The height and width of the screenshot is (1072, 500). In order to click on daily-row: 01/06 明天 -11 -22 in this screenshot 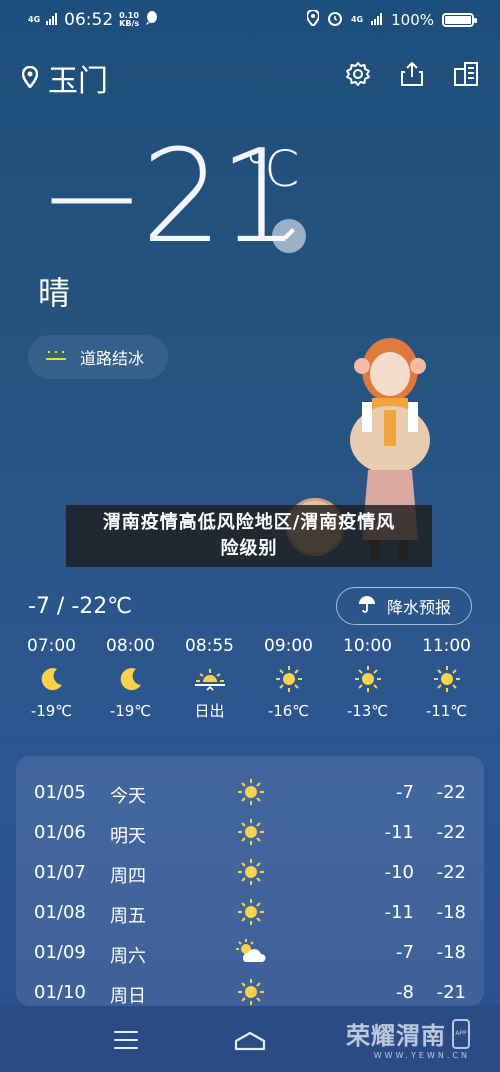, I will do `click(250, 832)`.